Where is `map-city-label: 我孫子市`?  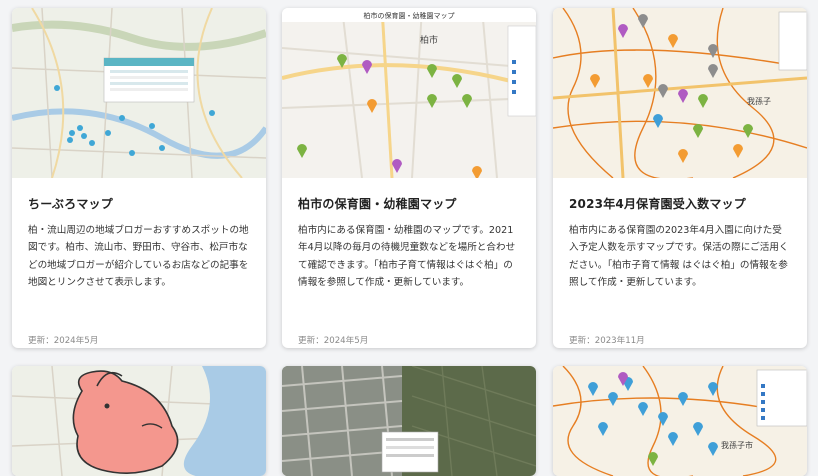 map-city-label: 我孫子市 is located at coordinates (737, 445).